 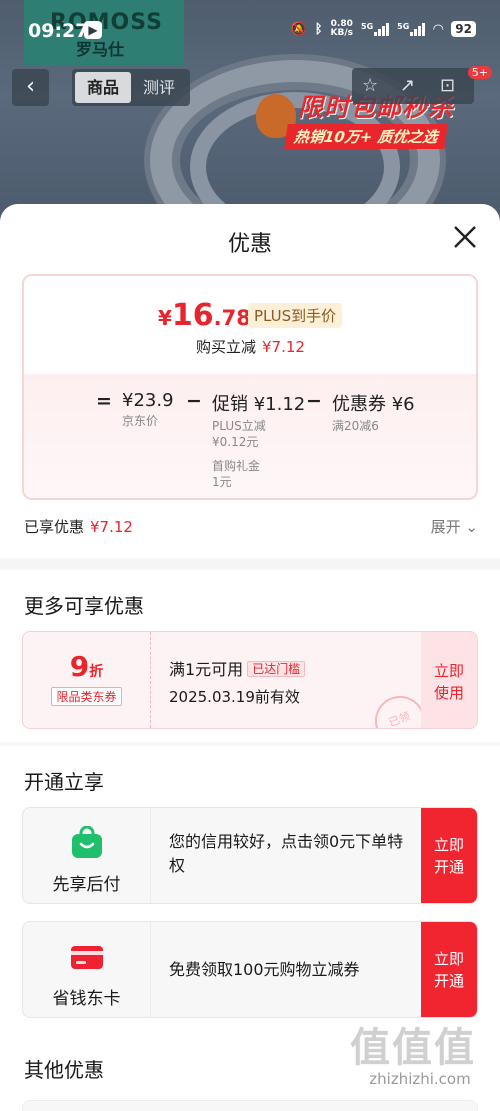 What do you see at coordinates (448, 693) in the screenshot?
I see `use-line2: 使用` at bounding box center [448, 693].